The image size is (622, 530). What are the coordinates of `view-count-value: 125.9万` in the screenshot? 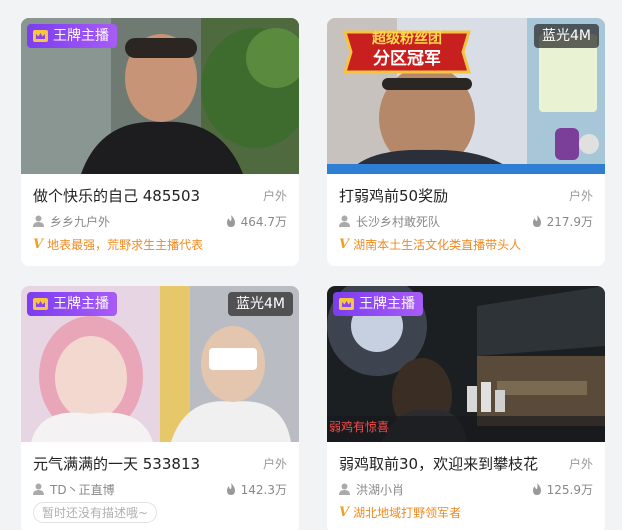 It's located at (569, 489).